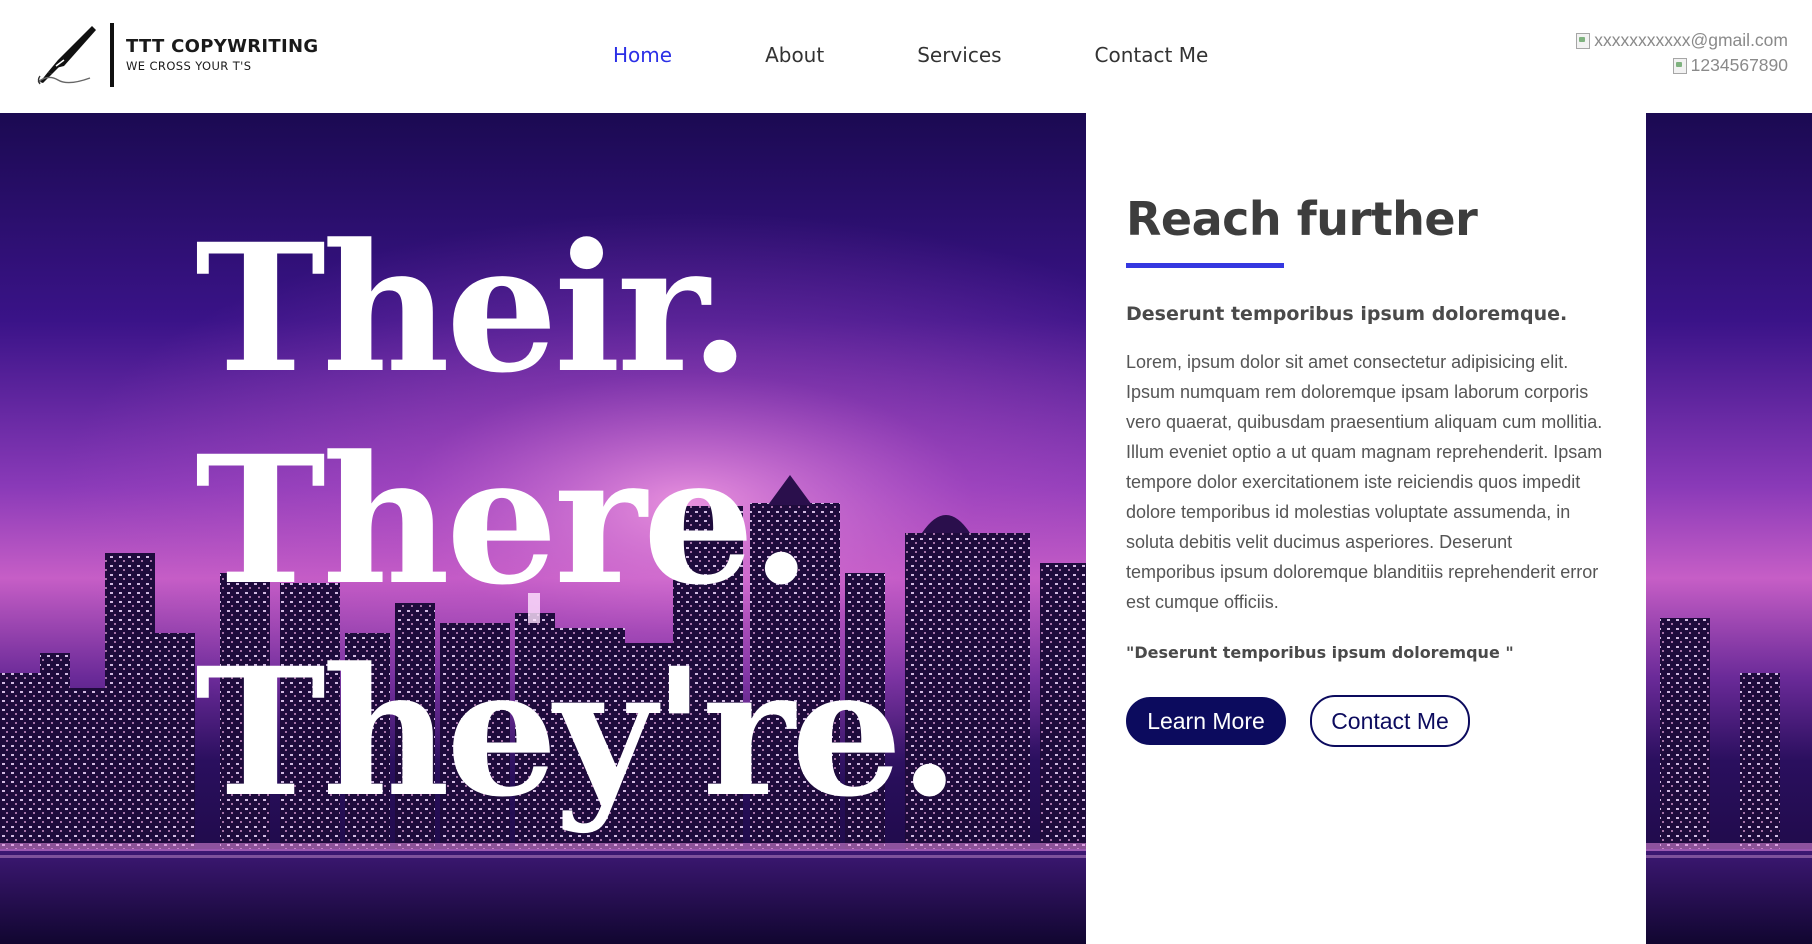 Image resolution: width=1812 pixels, height=944 pixels. I want to click on contact-me-button: Contact Me, so click(1390, 721).